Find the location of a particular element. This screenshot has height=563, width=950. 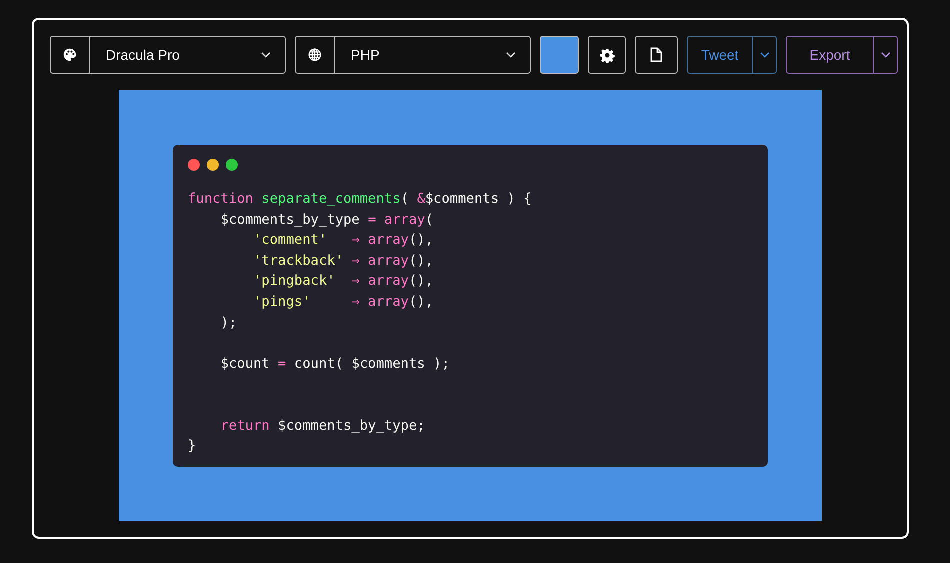

minimize-dot-icon is located at coordinates (213, 165).